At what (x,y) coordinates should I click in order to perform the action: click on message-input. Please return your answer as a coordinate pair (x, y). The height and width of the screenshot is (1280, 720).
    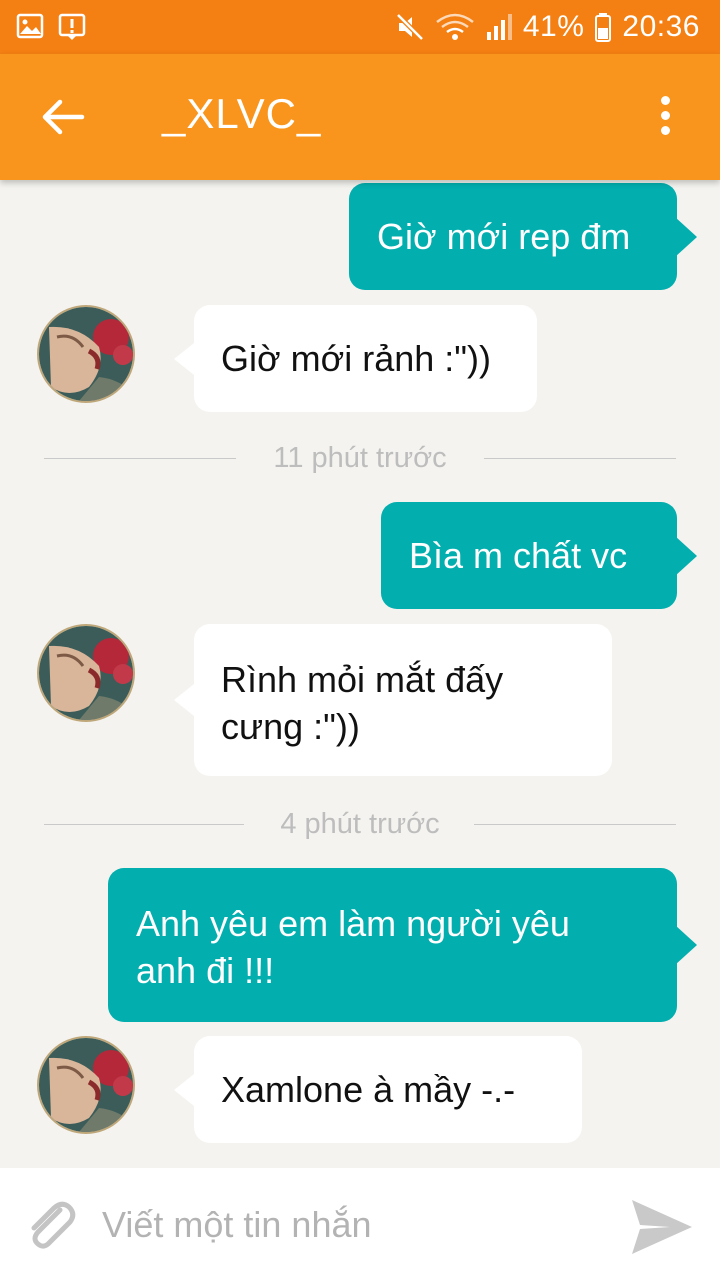
    Looking at the image, I should click on (357, 1225).